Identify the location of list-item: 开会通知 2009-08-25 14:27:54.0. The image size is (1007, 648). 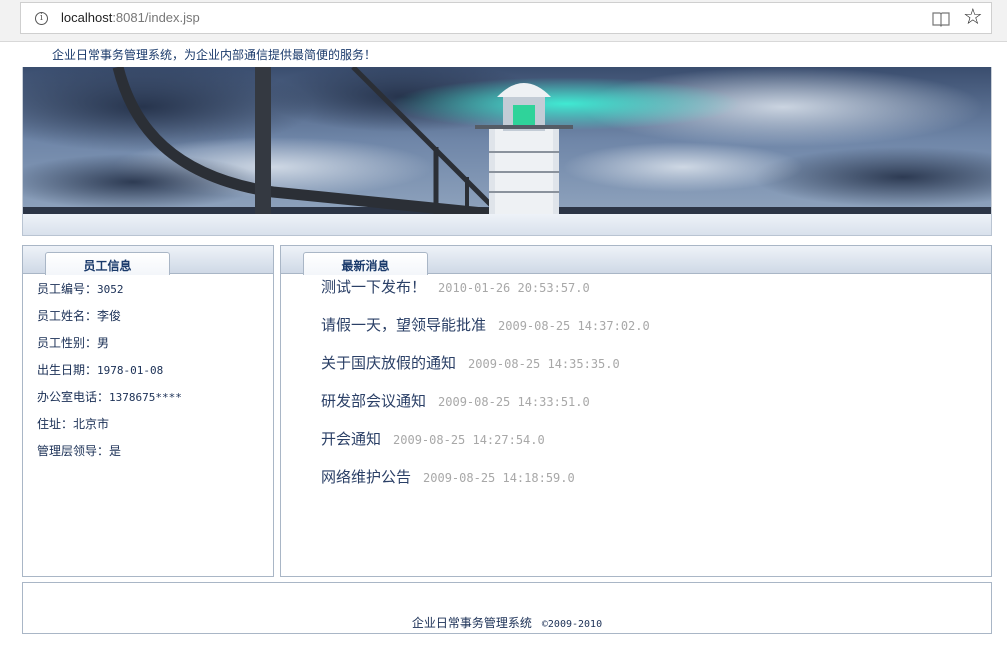
(485, 447).